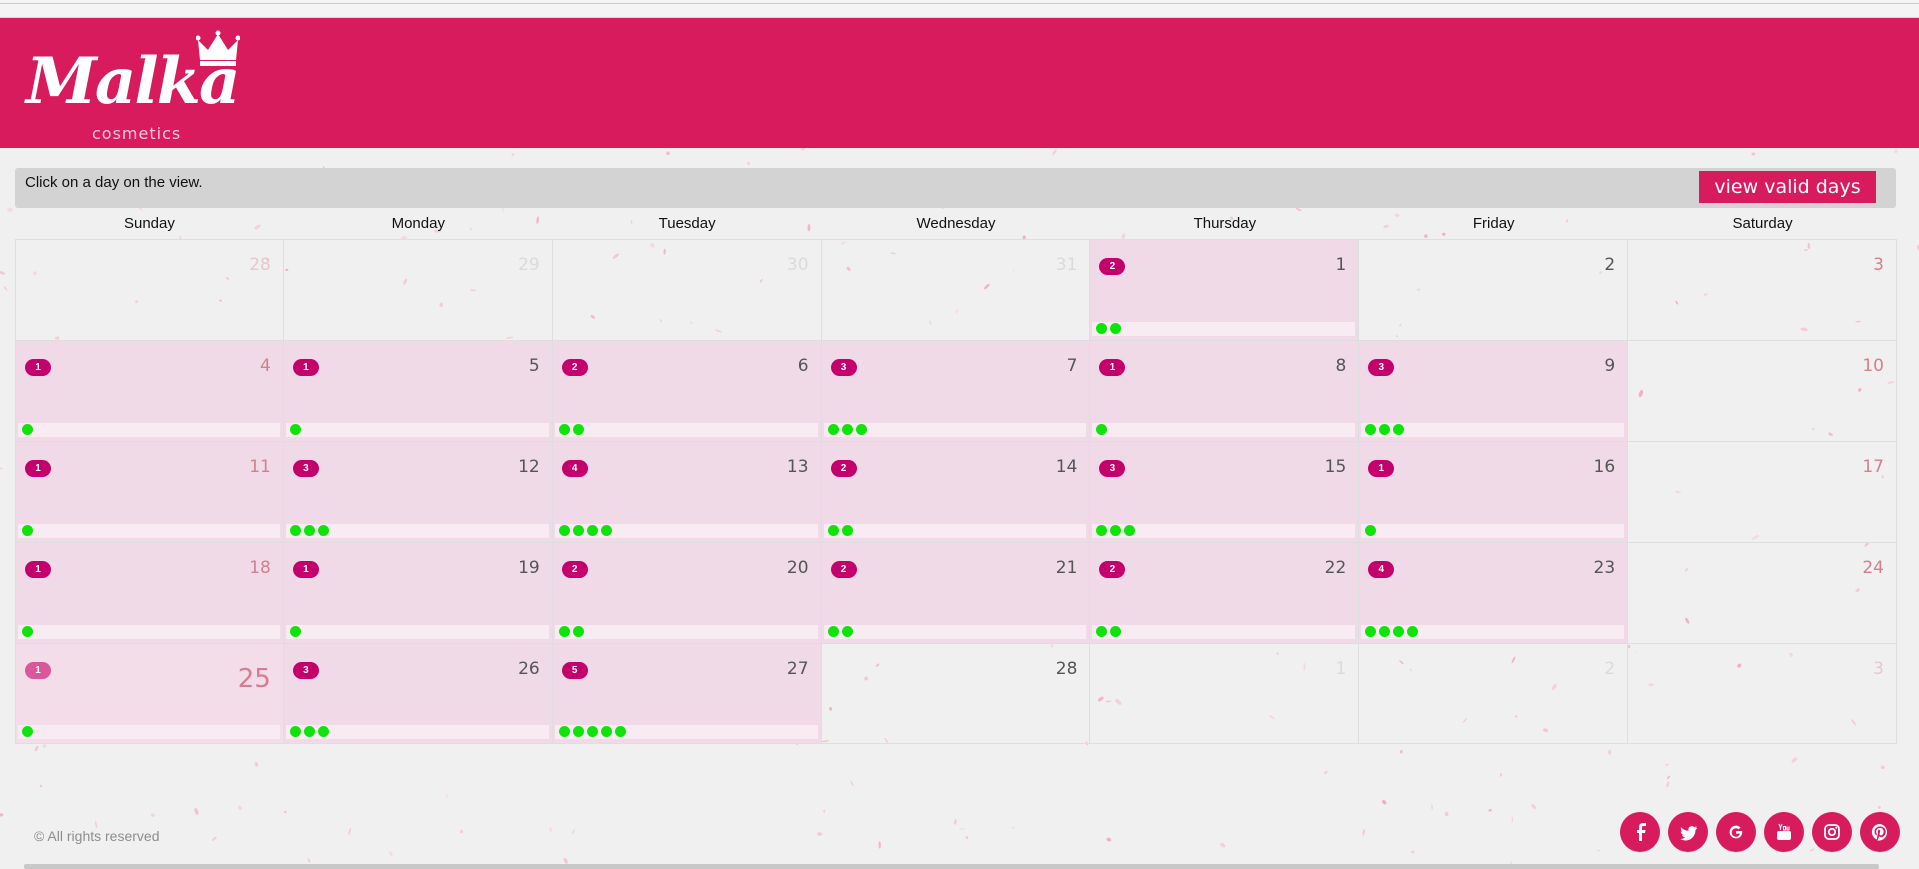 The height and width of the screenshot is (869, 1919). Describe the element at coordinates (418, 391) in the screenshot. I see `calendar-day-cell: 51` at that location.